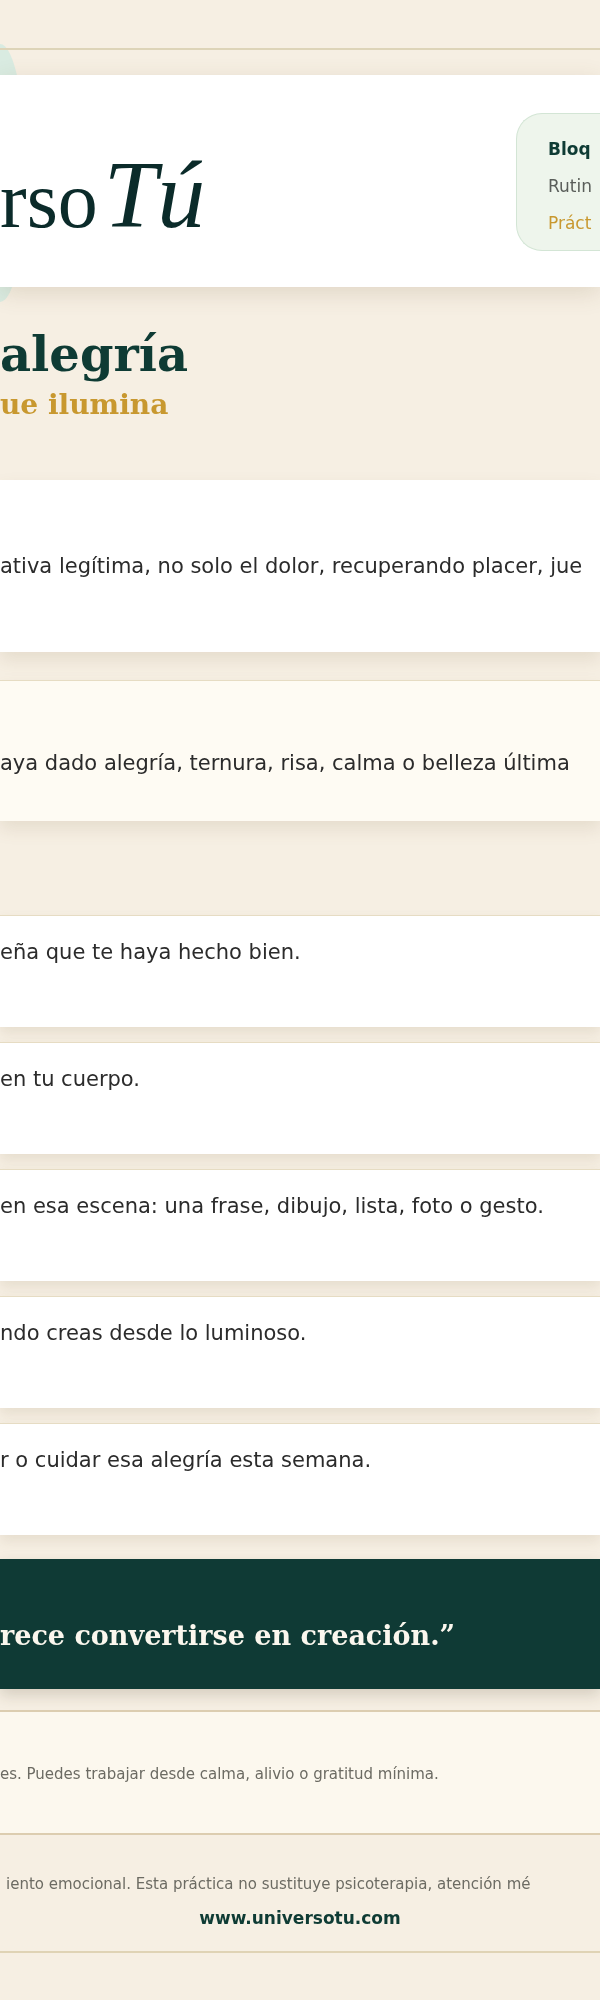 The height and width of the screenshot is (2000, 600). I want to click on prompt-text: en esa escena: una frase, dibujo, lista, foto o gesto., so click(272, 1206).